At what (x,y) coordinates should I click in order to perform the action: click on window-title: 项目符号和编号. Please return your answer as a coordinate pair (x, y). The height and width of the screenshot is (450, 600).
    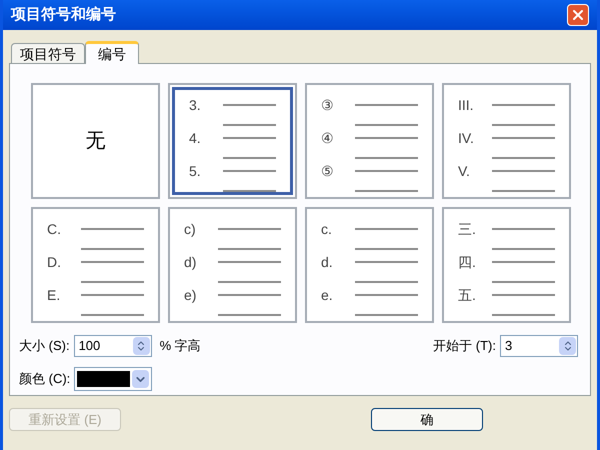
    Looking at the image, I should click on (63, 14).